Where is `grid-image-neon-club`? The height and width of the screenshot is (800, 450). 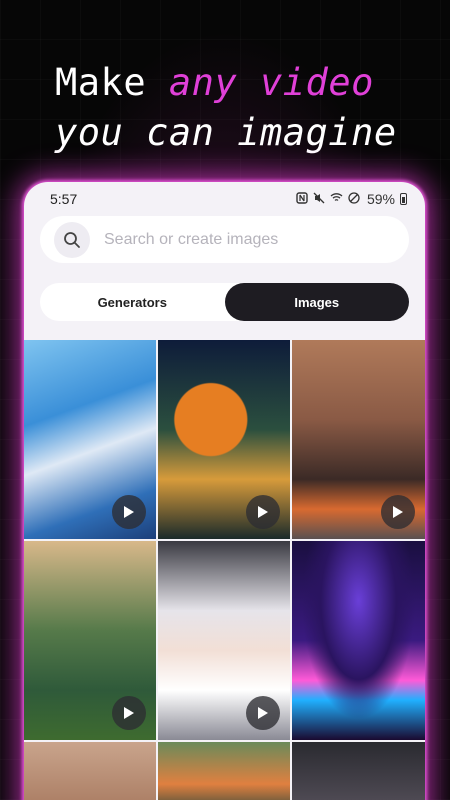 grid-image-neon-club is located at coordinates (358, 640).